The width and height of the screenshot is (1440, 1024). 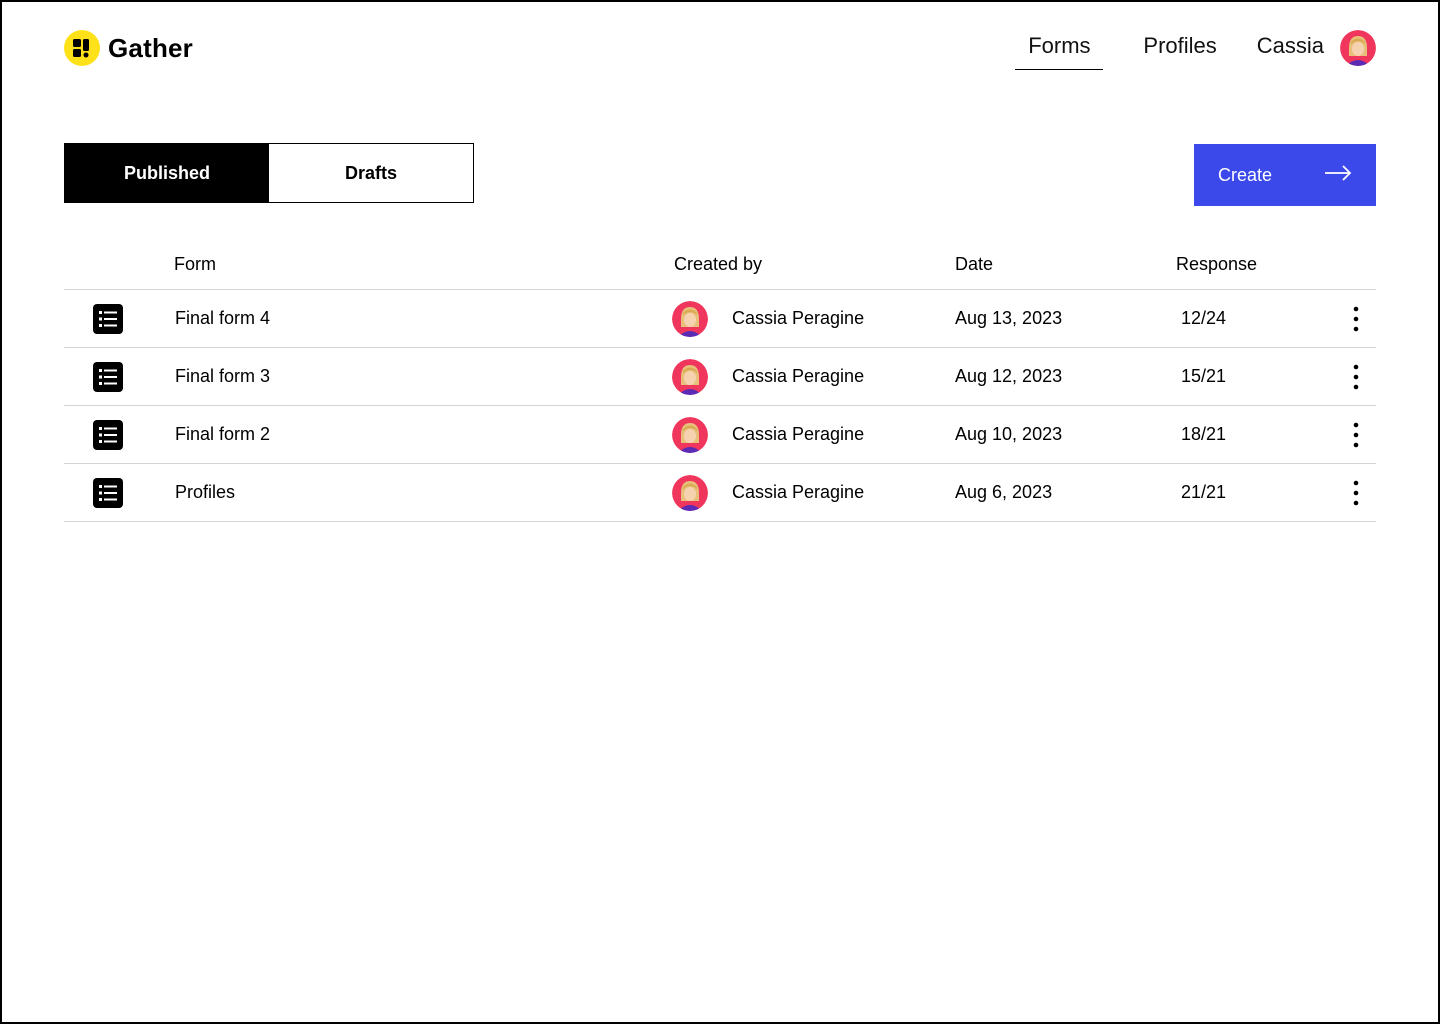 I want to click on top-header: Gather Forms Profiles Cassia, so click(x=720, y=50).